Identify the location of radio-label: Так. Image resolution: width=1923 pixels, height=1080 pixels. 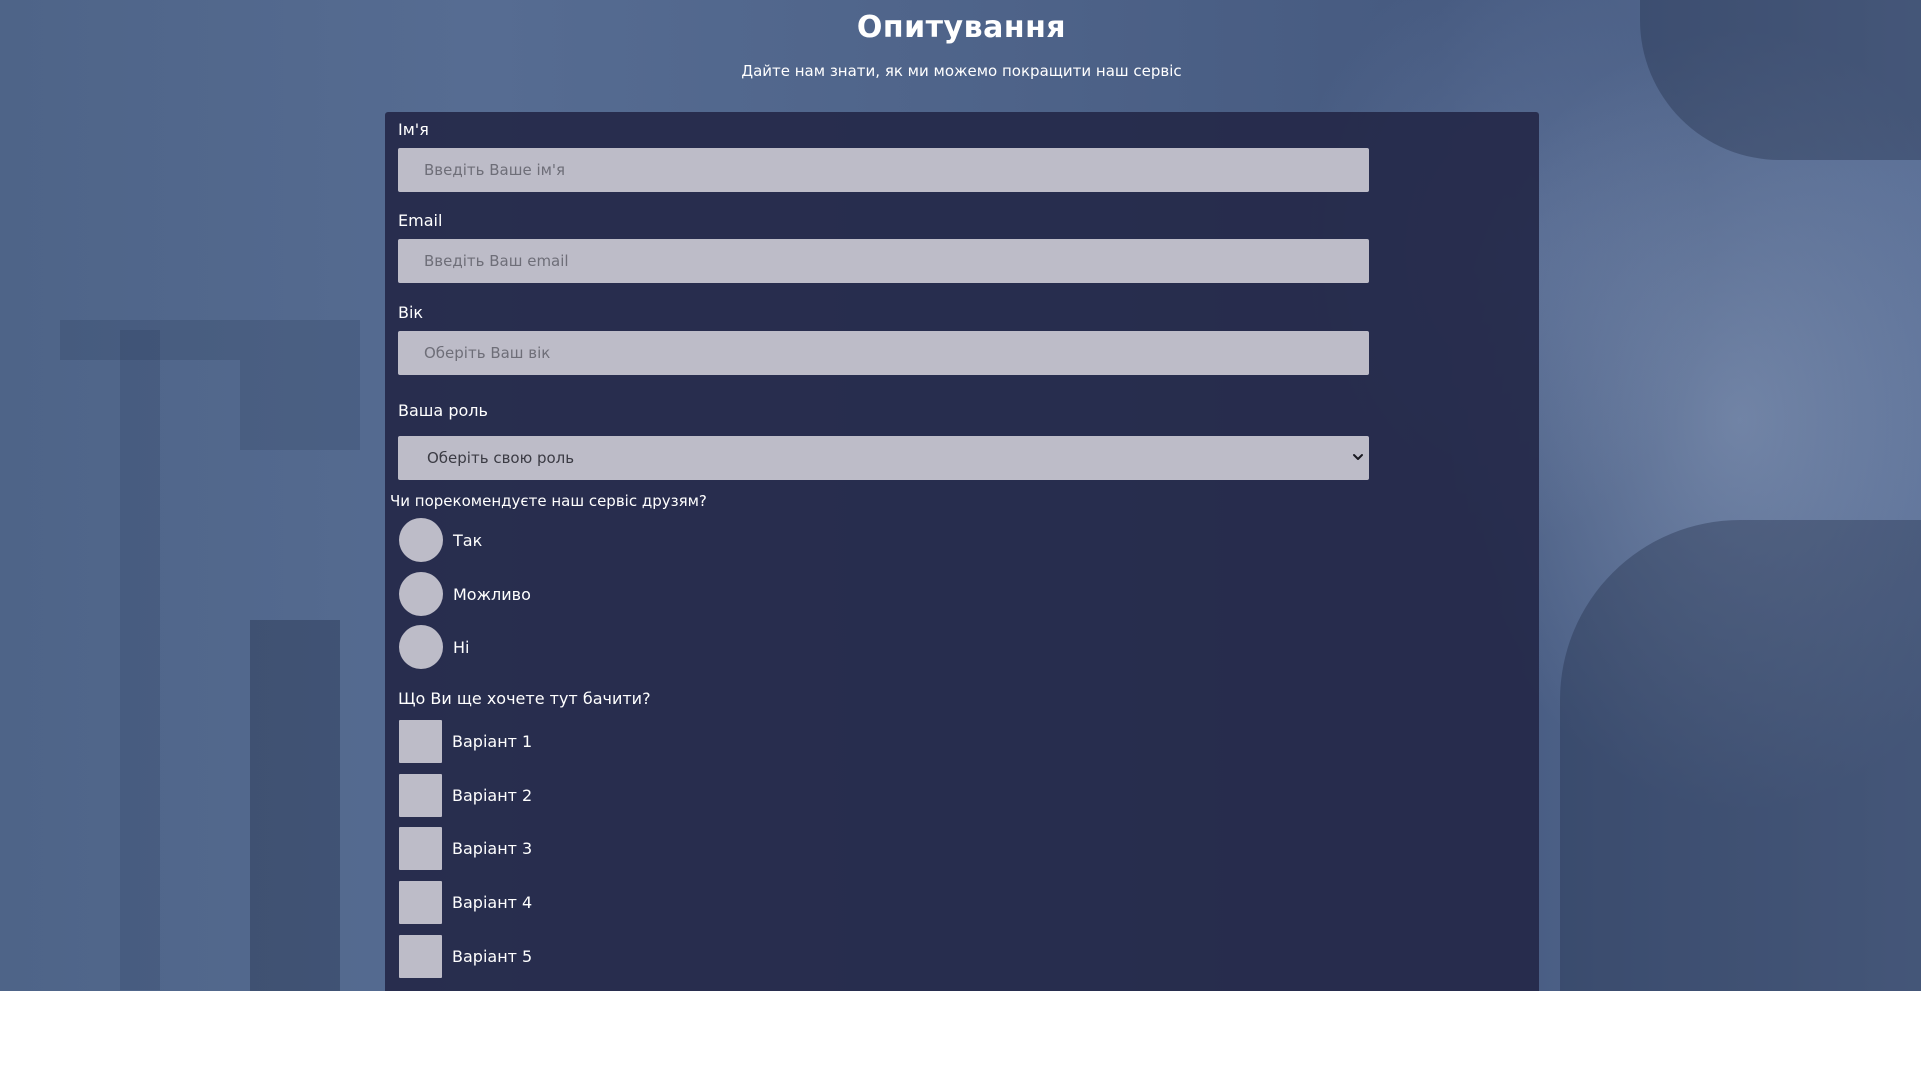
(468, 540).